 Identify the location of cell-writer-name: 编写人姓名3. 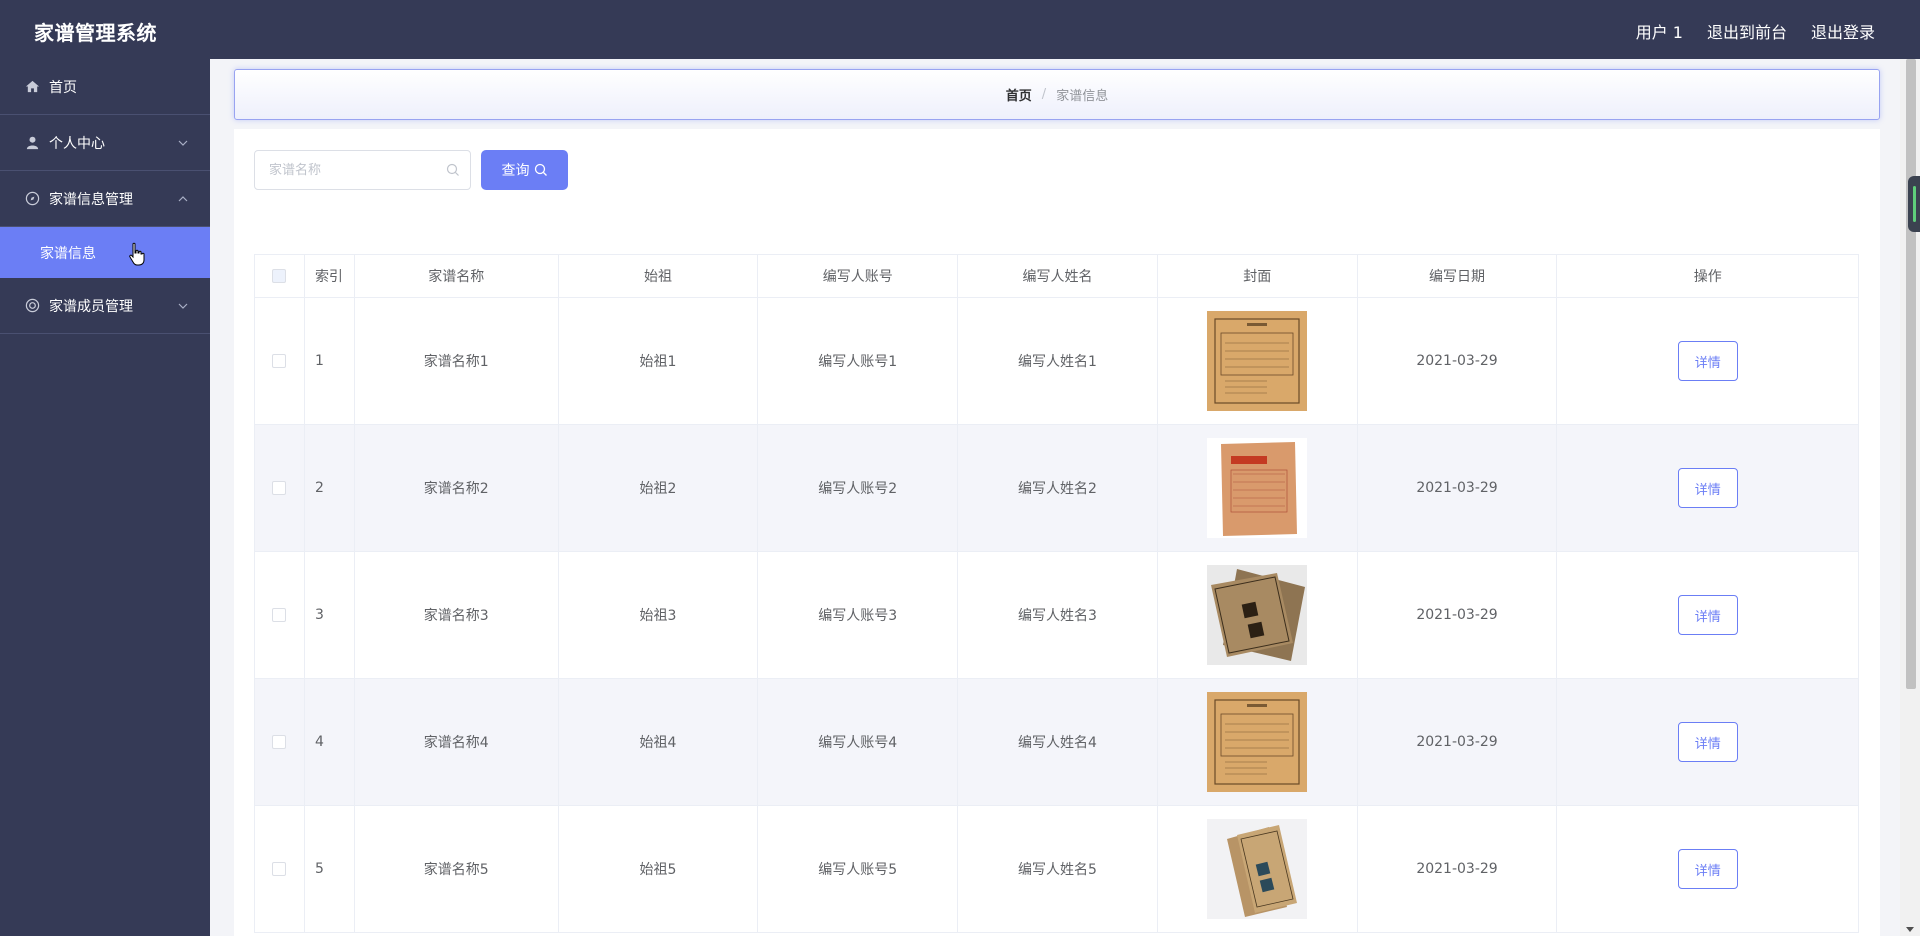
(1058, 615).